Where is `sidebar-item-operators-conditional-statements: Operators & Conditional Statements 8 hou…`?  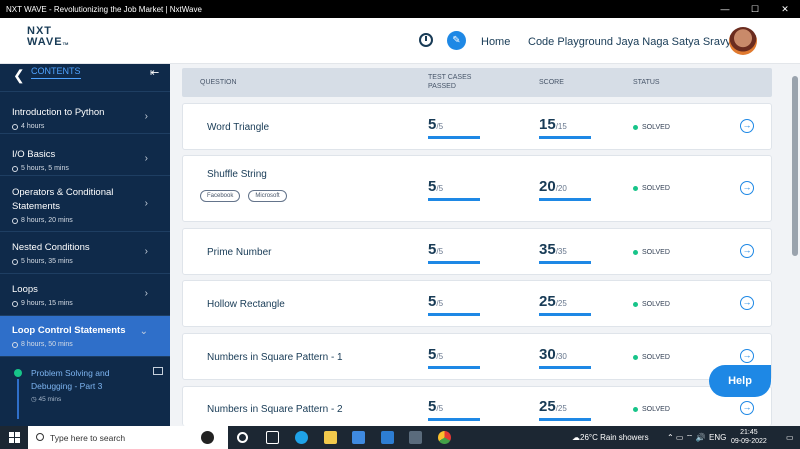 sidebar-item-operators-conditional-statements: Operators & Conditional Statements 8 hou… is located at coordinates (85, 204).